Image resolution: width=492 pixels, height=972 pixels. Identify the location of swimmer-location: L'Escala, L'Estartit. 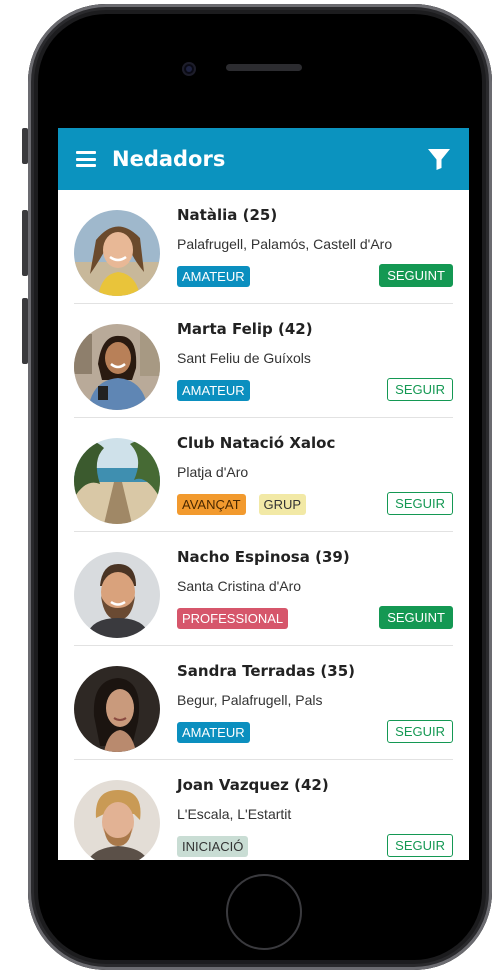
(234, 814).